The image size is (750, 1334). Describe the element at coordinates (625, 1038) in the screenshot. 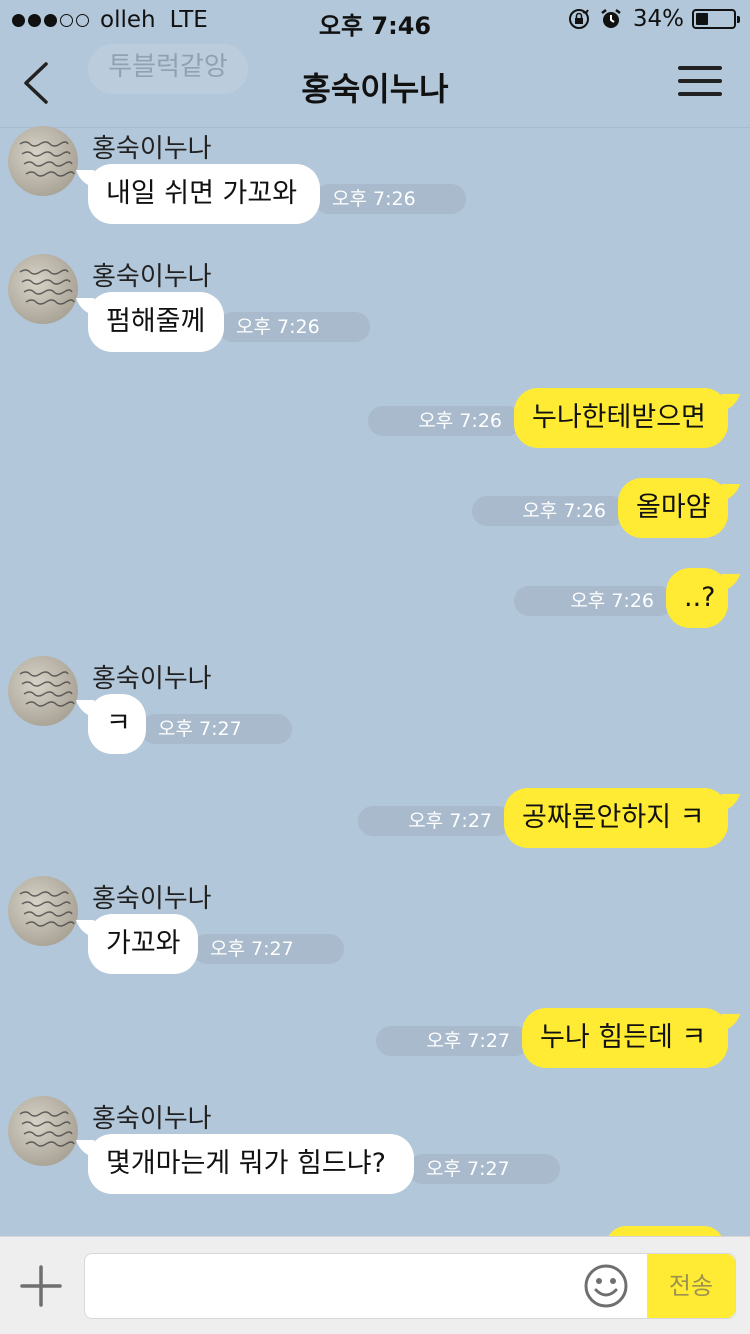

I see `message-bubble: 누나 힘든데 ㅋ` at that location.